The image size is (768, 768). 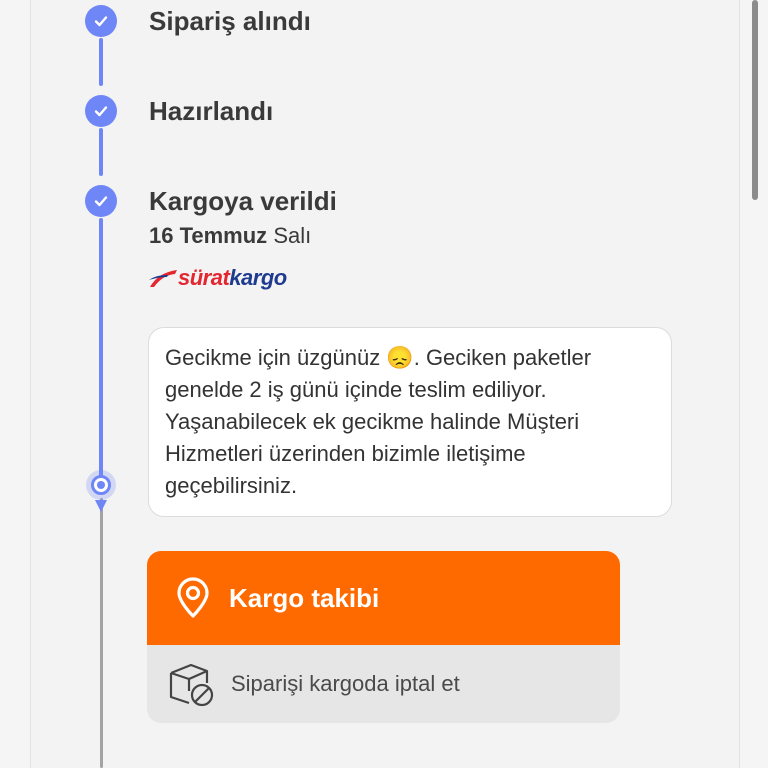 I want to click on track-shipment-label: Kargo takibi, so click(x=304, y=597).